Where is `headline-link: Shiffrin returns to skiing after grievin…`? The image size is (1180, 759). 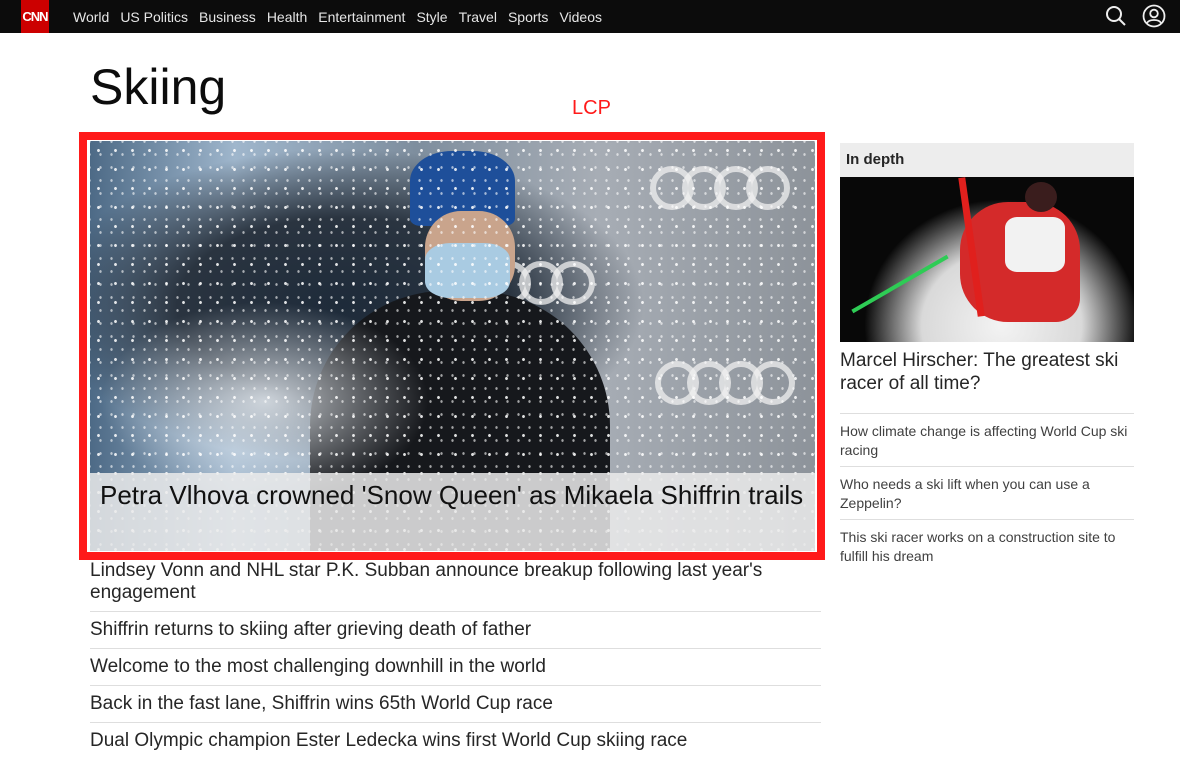
headline-link: Shiffrin returns to skiing after grievin… is located at coordinates (455, 630).